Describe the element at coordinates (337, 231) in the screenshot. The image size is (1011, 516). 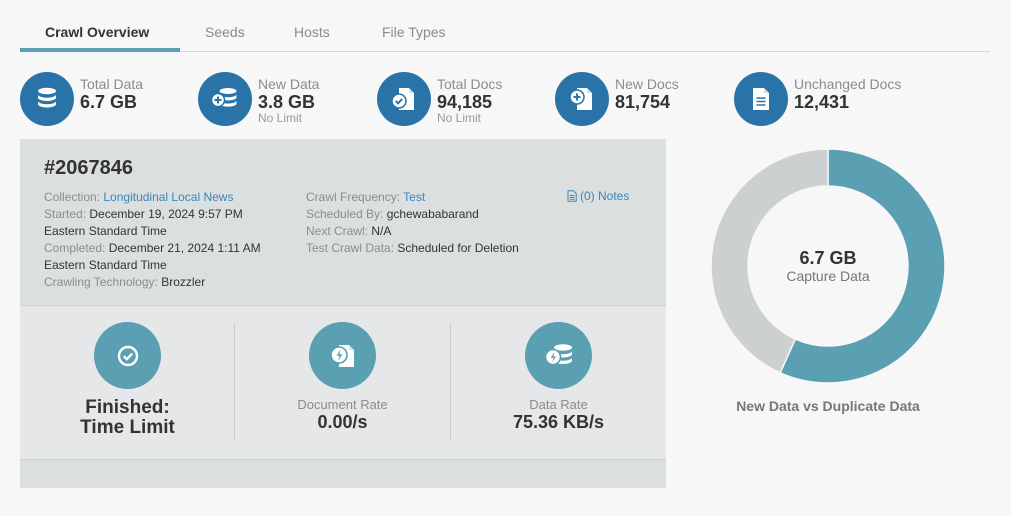
I see `next-crawl-label: Next Crawl:` at that location.